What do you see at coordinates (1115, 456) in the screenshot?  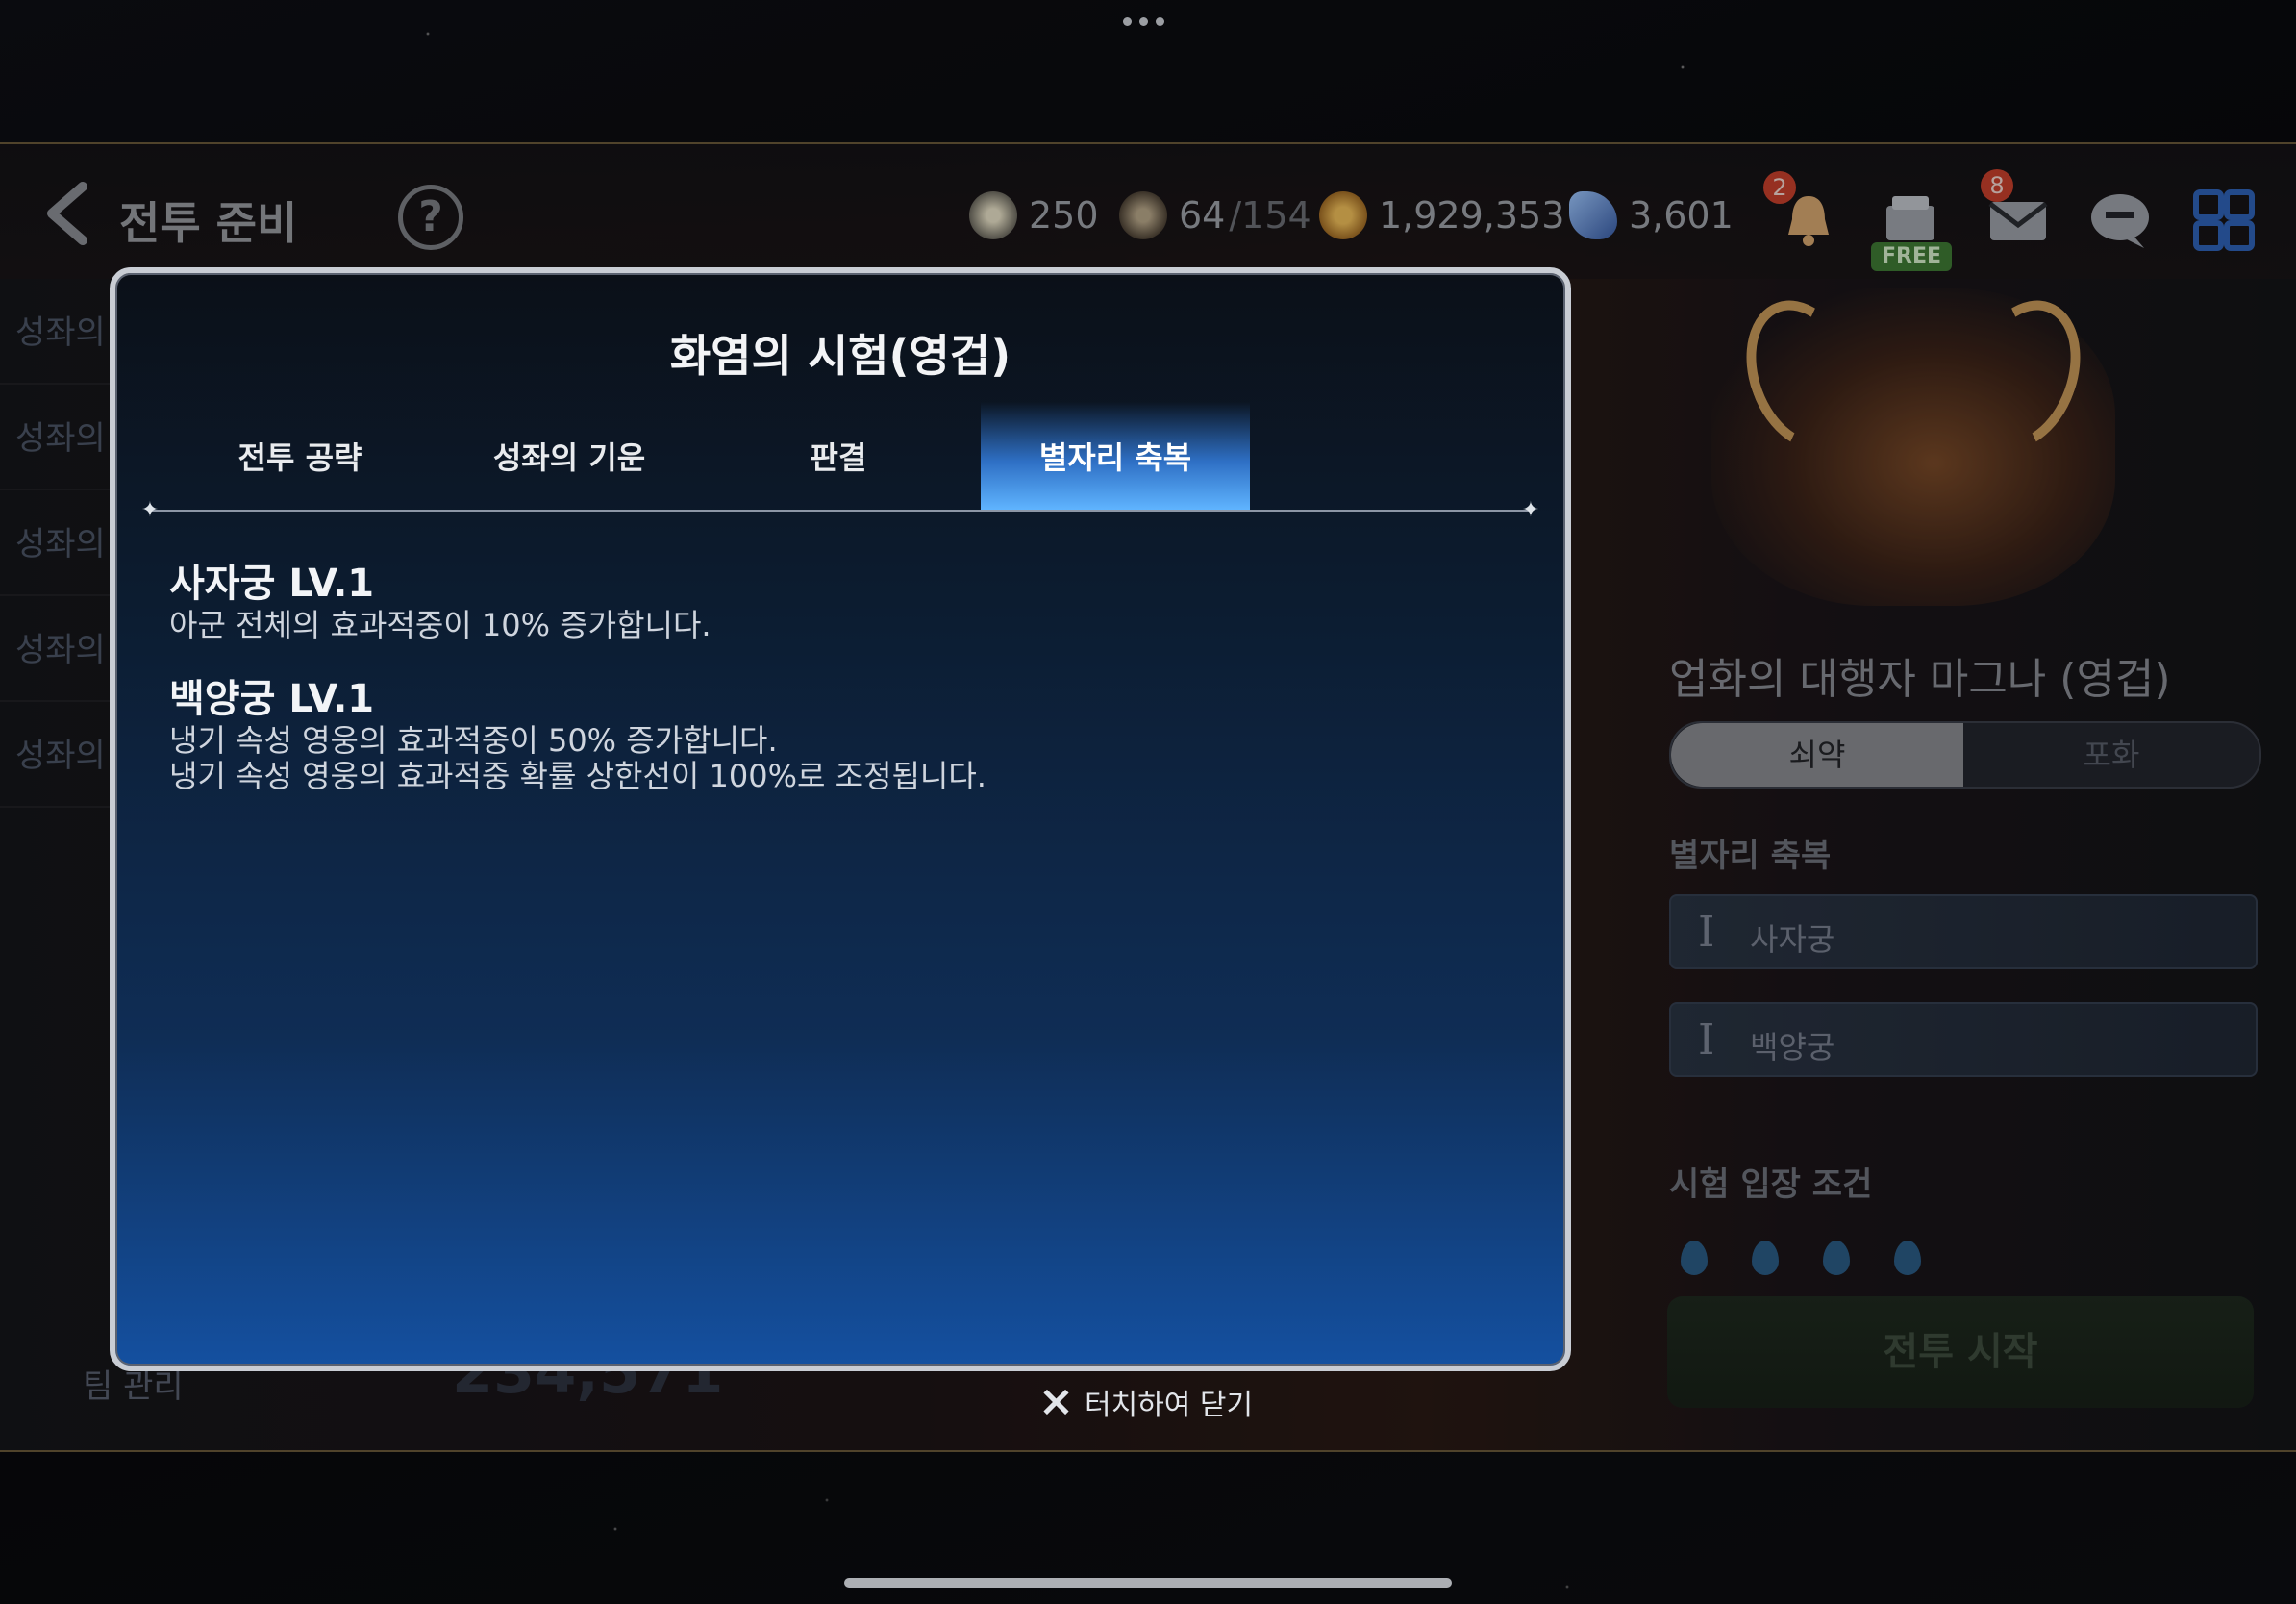 I see `tab-constellation-blessing: 별자리 축복` at bounding box center [1115, 456].